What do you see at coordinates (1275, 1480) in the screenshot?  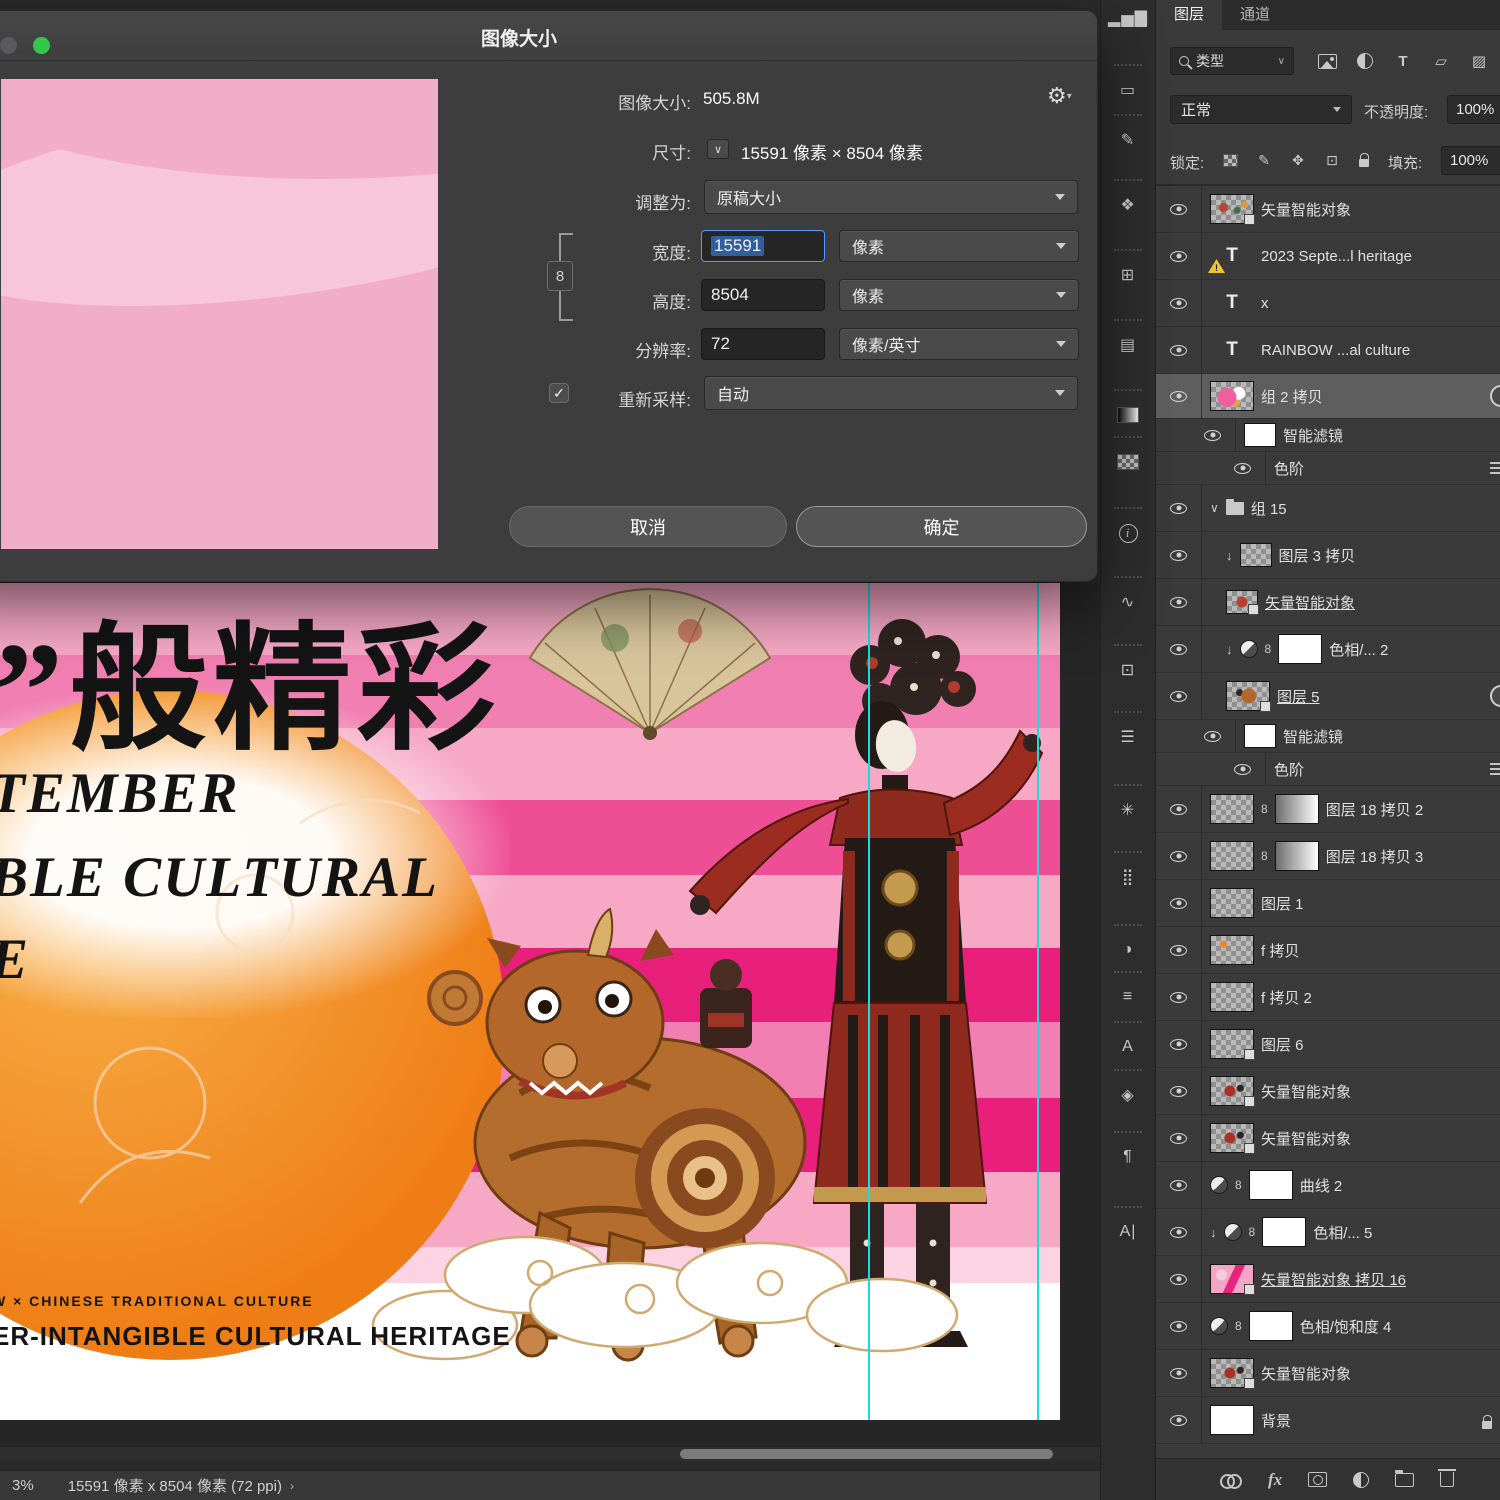 I see `layer-style-fx-icon: fx` at bounding box center [1275, 1480].